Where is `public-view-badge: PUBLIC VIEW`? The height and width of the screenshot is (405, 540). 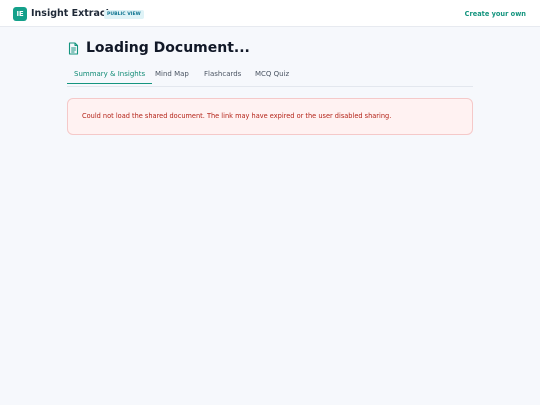
public-view-badge: PUBLIC VIEW is located at coordinates (124, 14).